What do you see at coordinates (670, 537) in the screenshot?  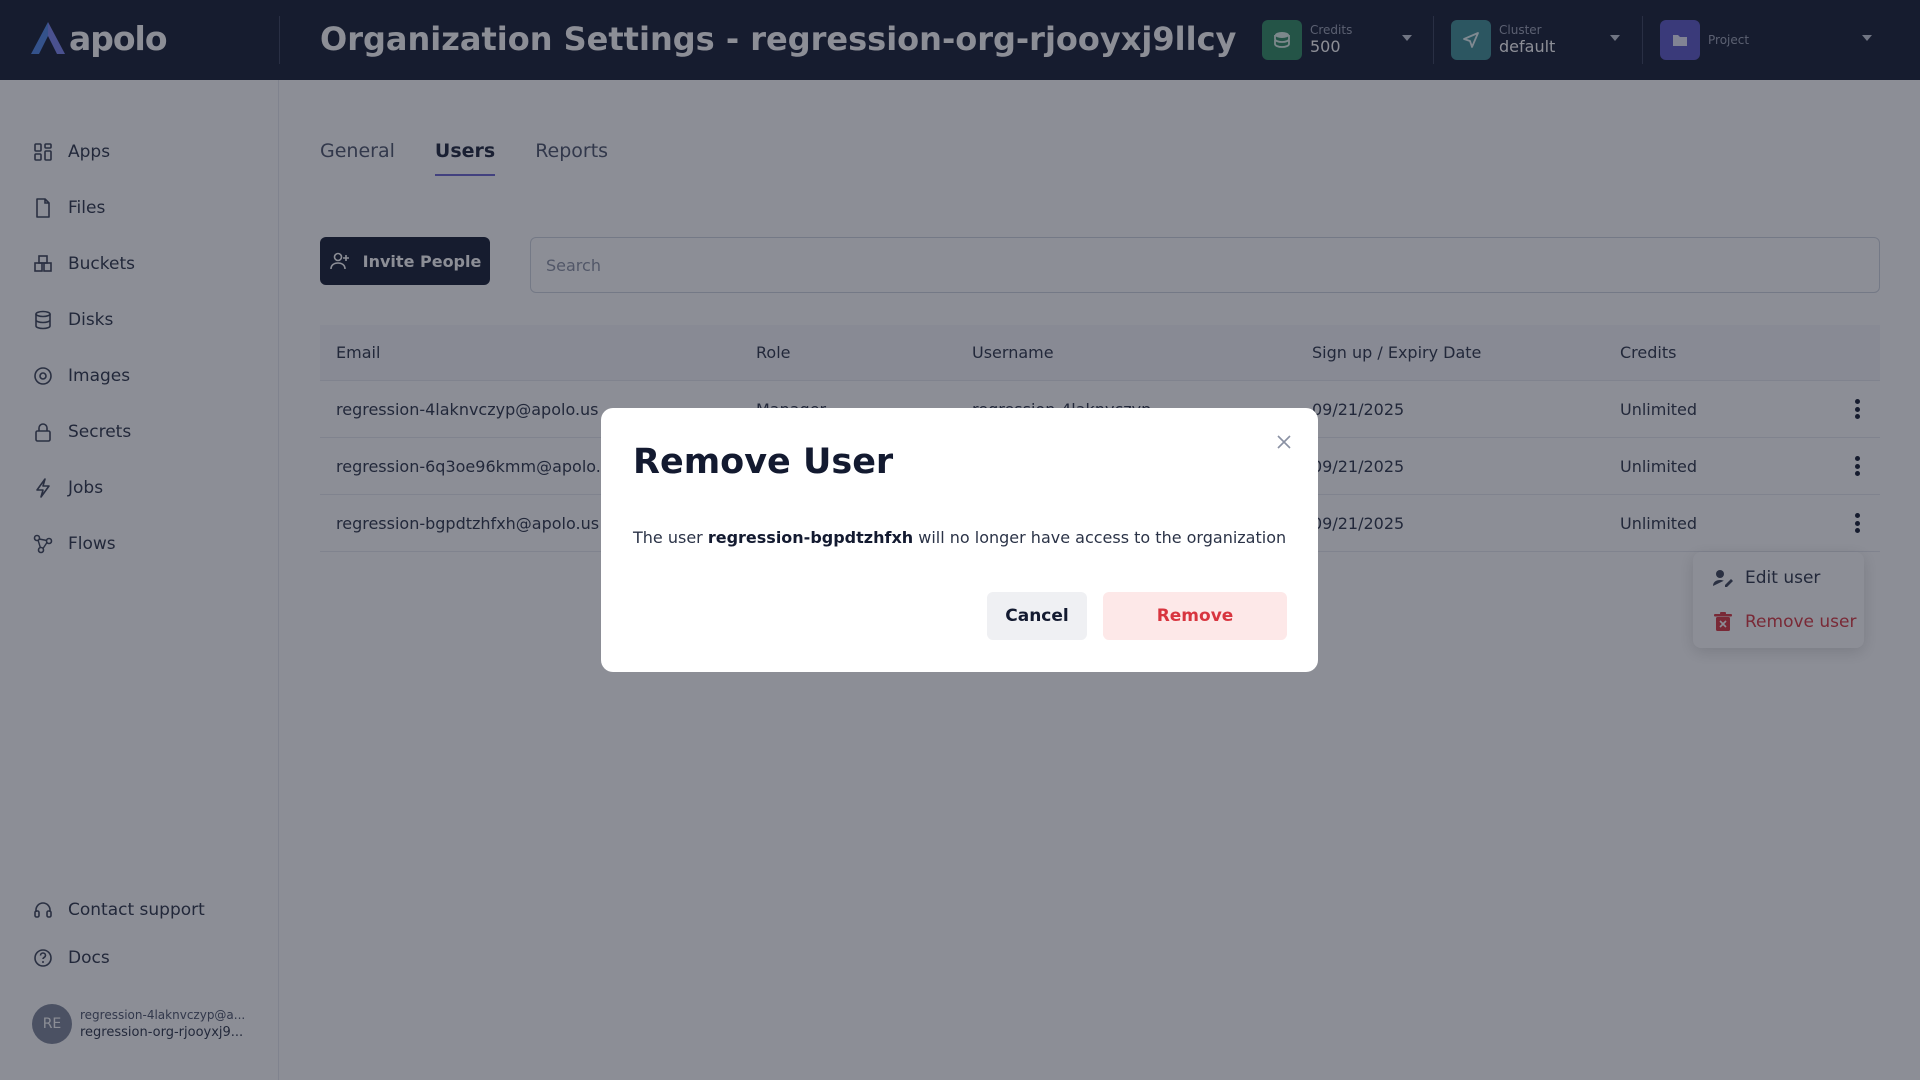 I see `dialog-message-prefix: The user` at bounding box center [670, 537].